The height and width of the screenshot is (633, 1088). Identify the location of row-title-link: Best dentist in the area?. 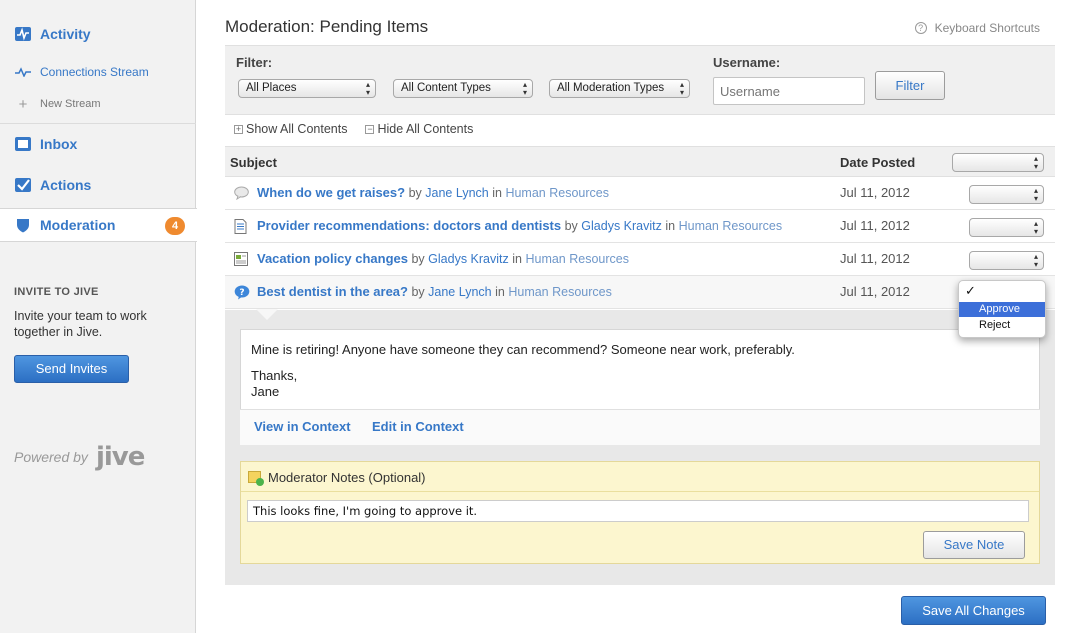
(332, 291).